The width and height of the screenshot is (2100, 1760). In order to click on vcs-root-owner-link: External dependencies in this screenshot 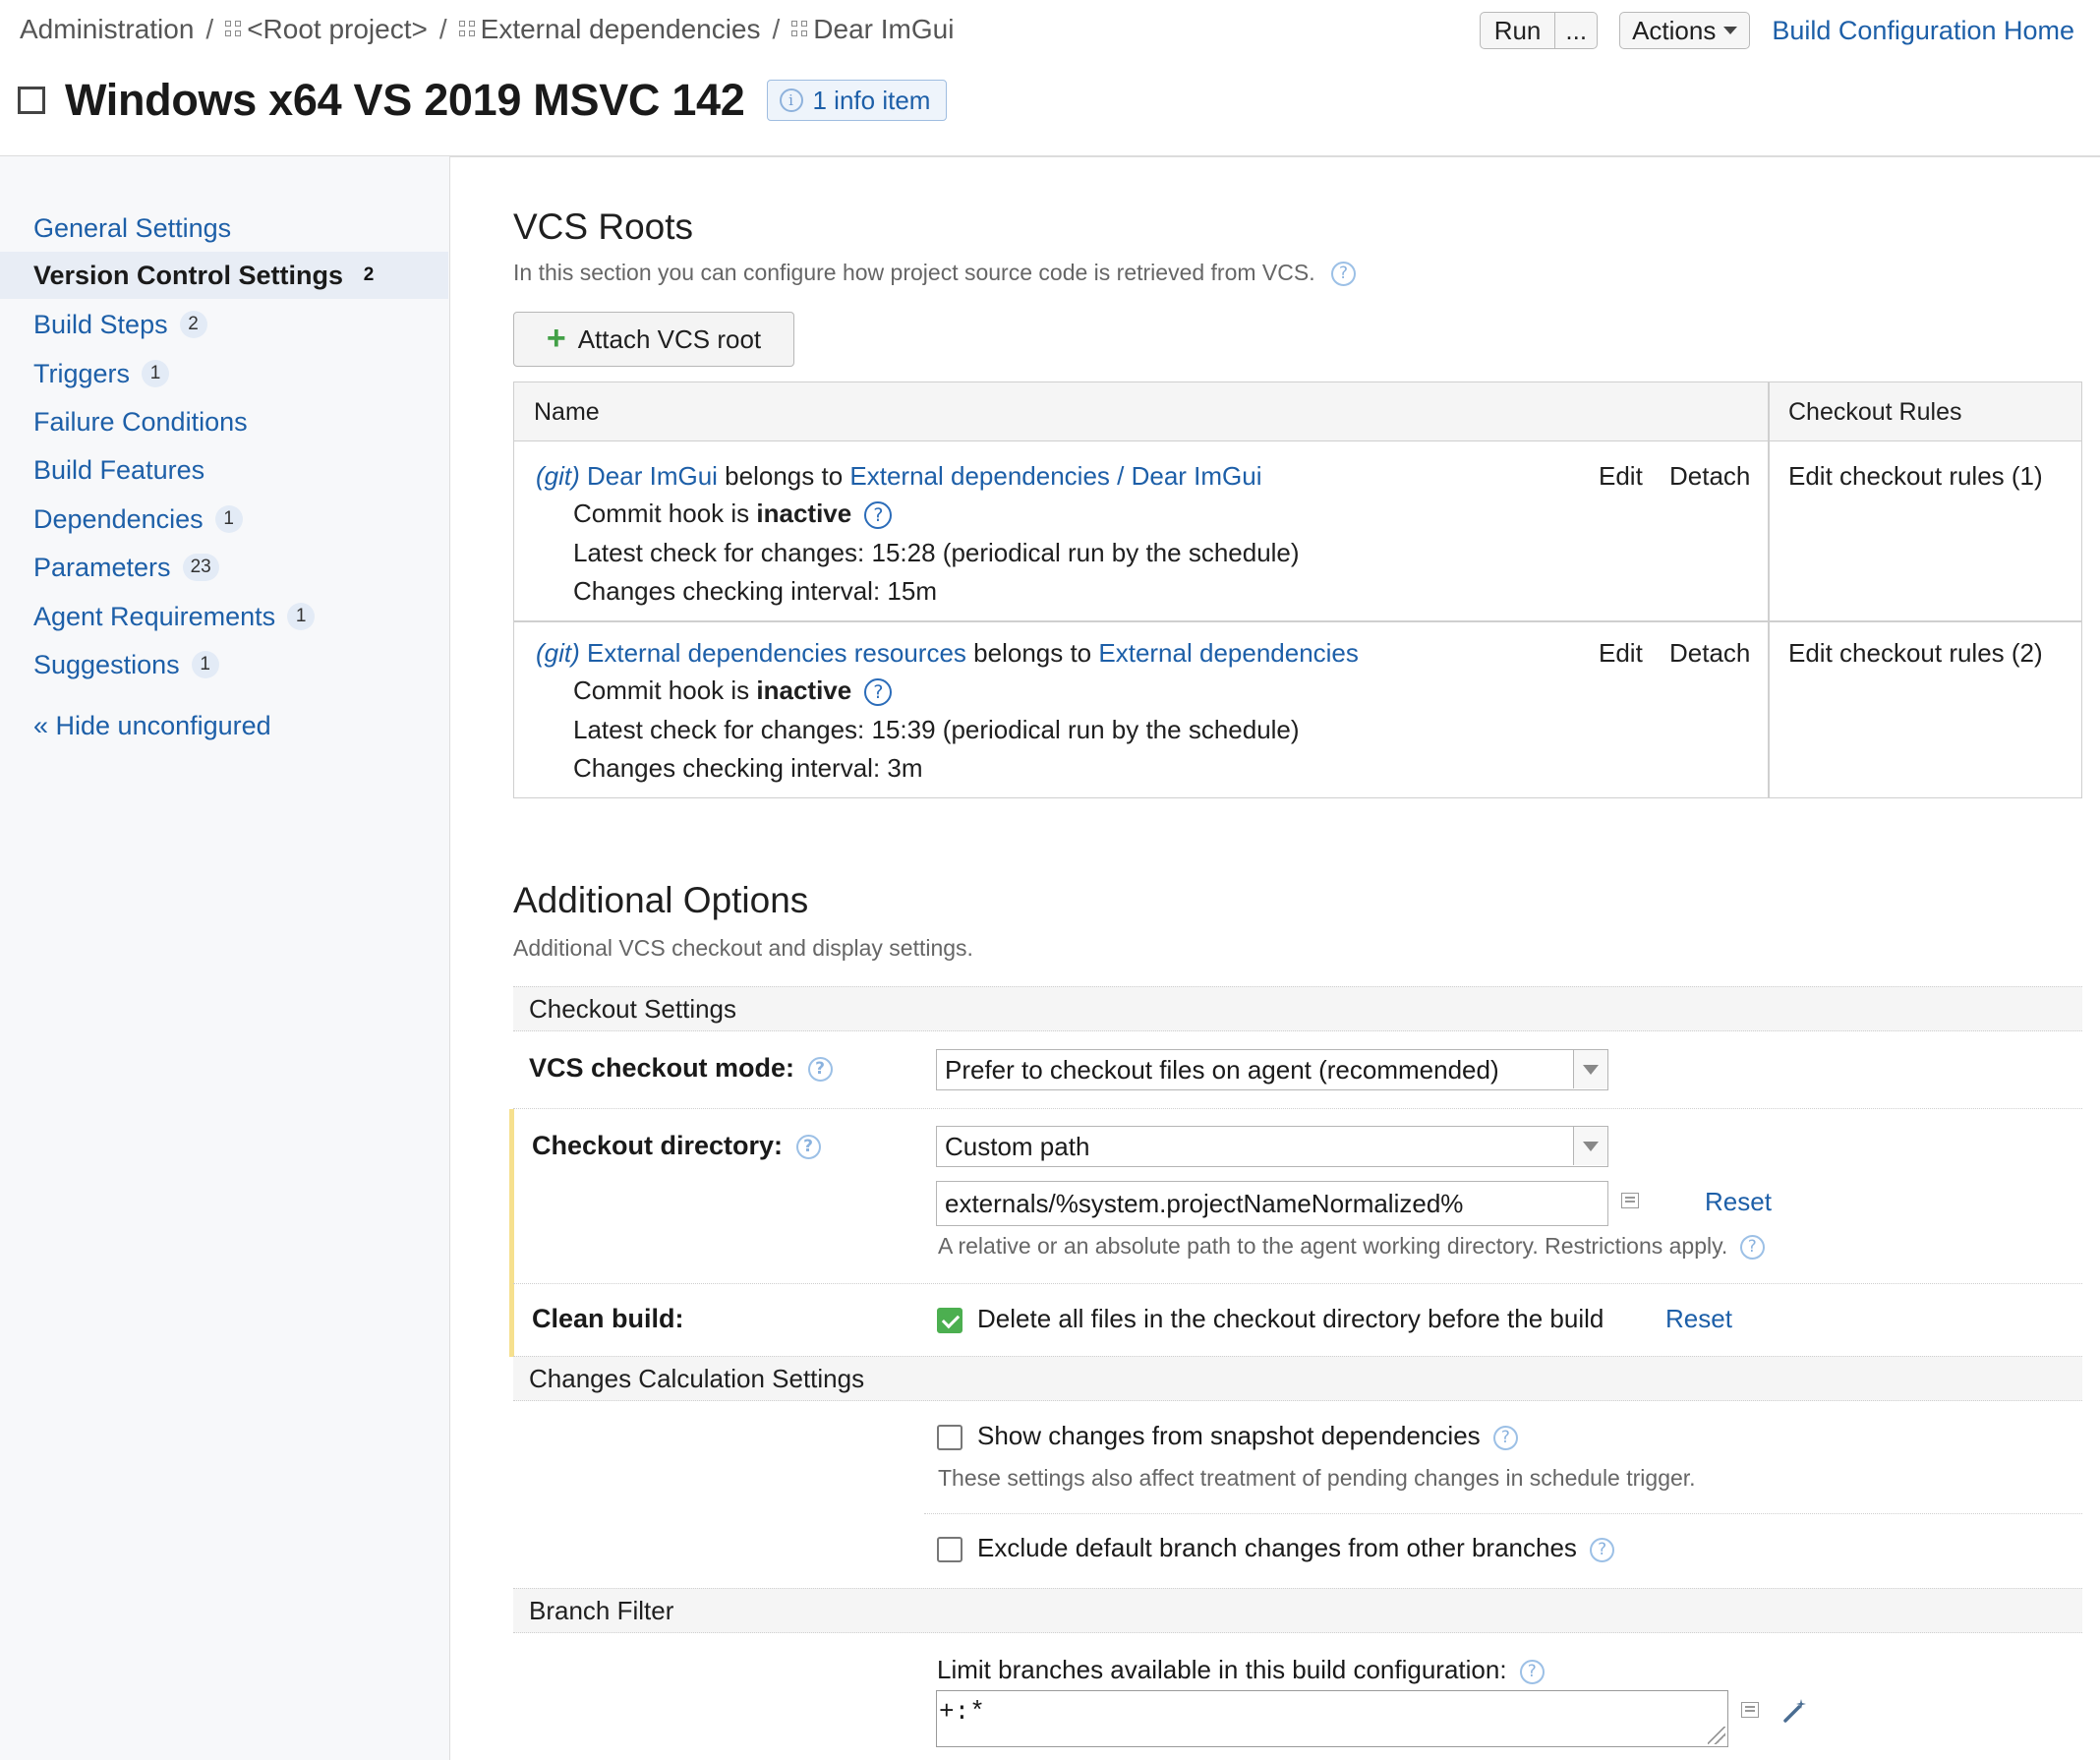, I will do `click(1228, 653)`.